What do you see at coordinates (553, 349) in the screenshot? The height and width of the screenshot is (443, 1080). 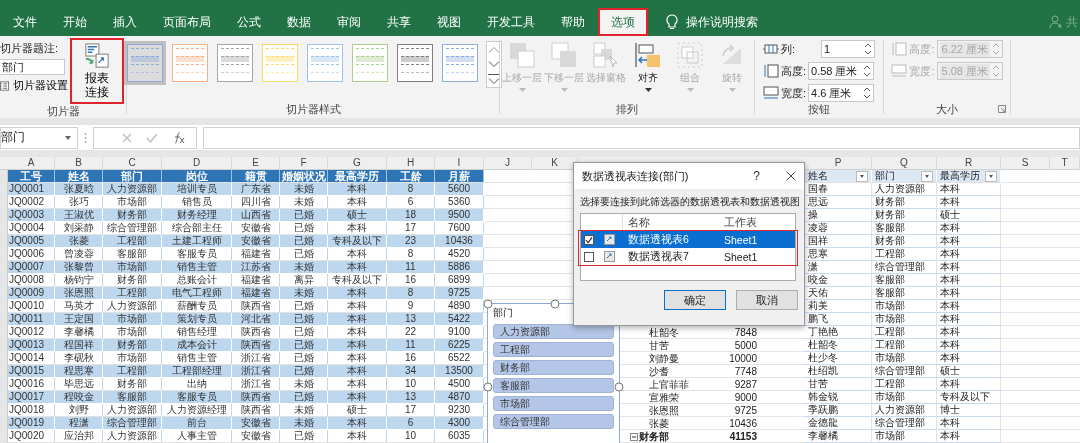 I see `slicer-item: 工程部` at bounding box center [553, 349].